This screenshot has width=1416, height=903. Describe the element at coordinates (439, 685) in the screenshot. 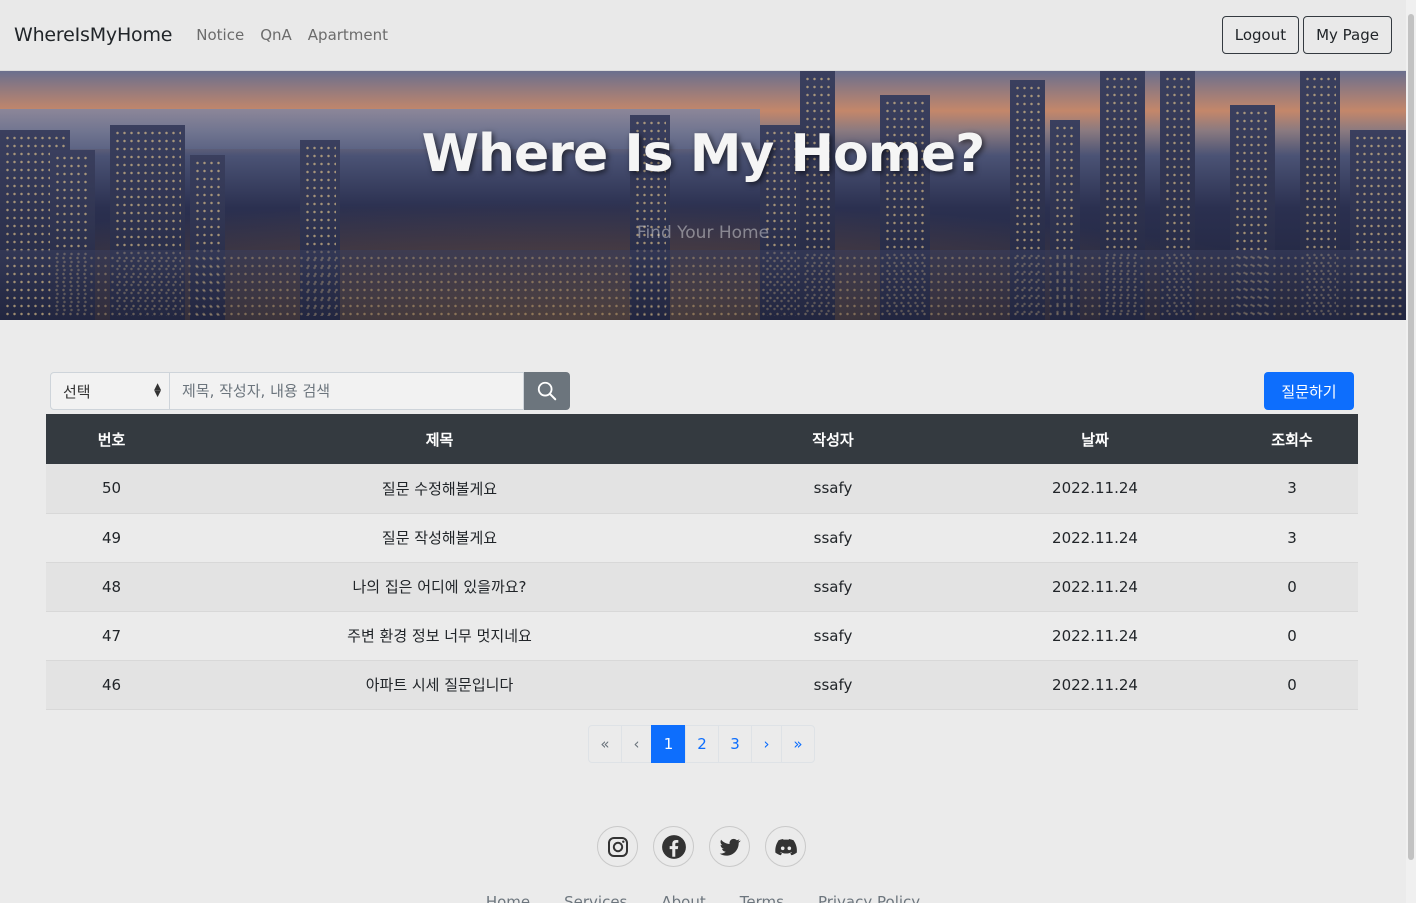

I see `cell-title: 아파트 시세 질문입니다` at that location.